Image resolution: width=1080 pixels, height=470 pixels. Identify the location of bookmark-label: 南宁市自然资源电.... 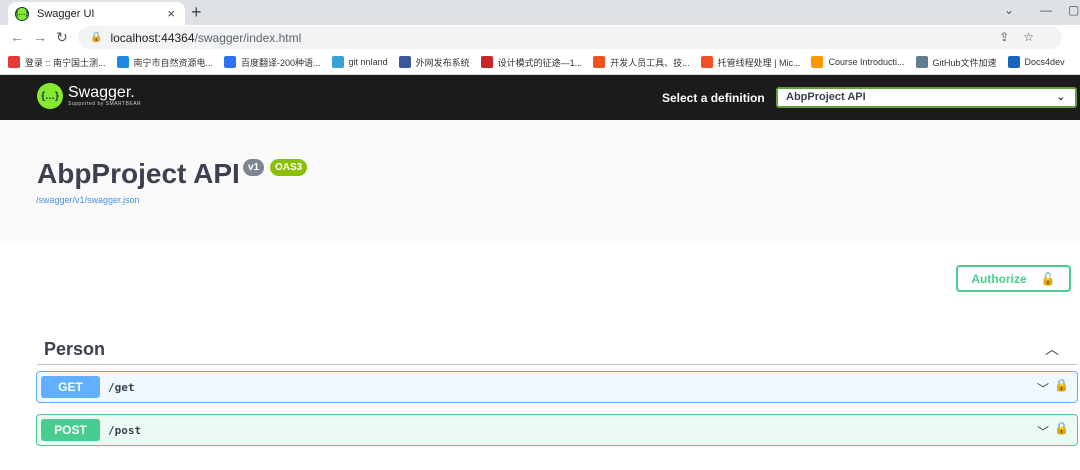
(173, 62).